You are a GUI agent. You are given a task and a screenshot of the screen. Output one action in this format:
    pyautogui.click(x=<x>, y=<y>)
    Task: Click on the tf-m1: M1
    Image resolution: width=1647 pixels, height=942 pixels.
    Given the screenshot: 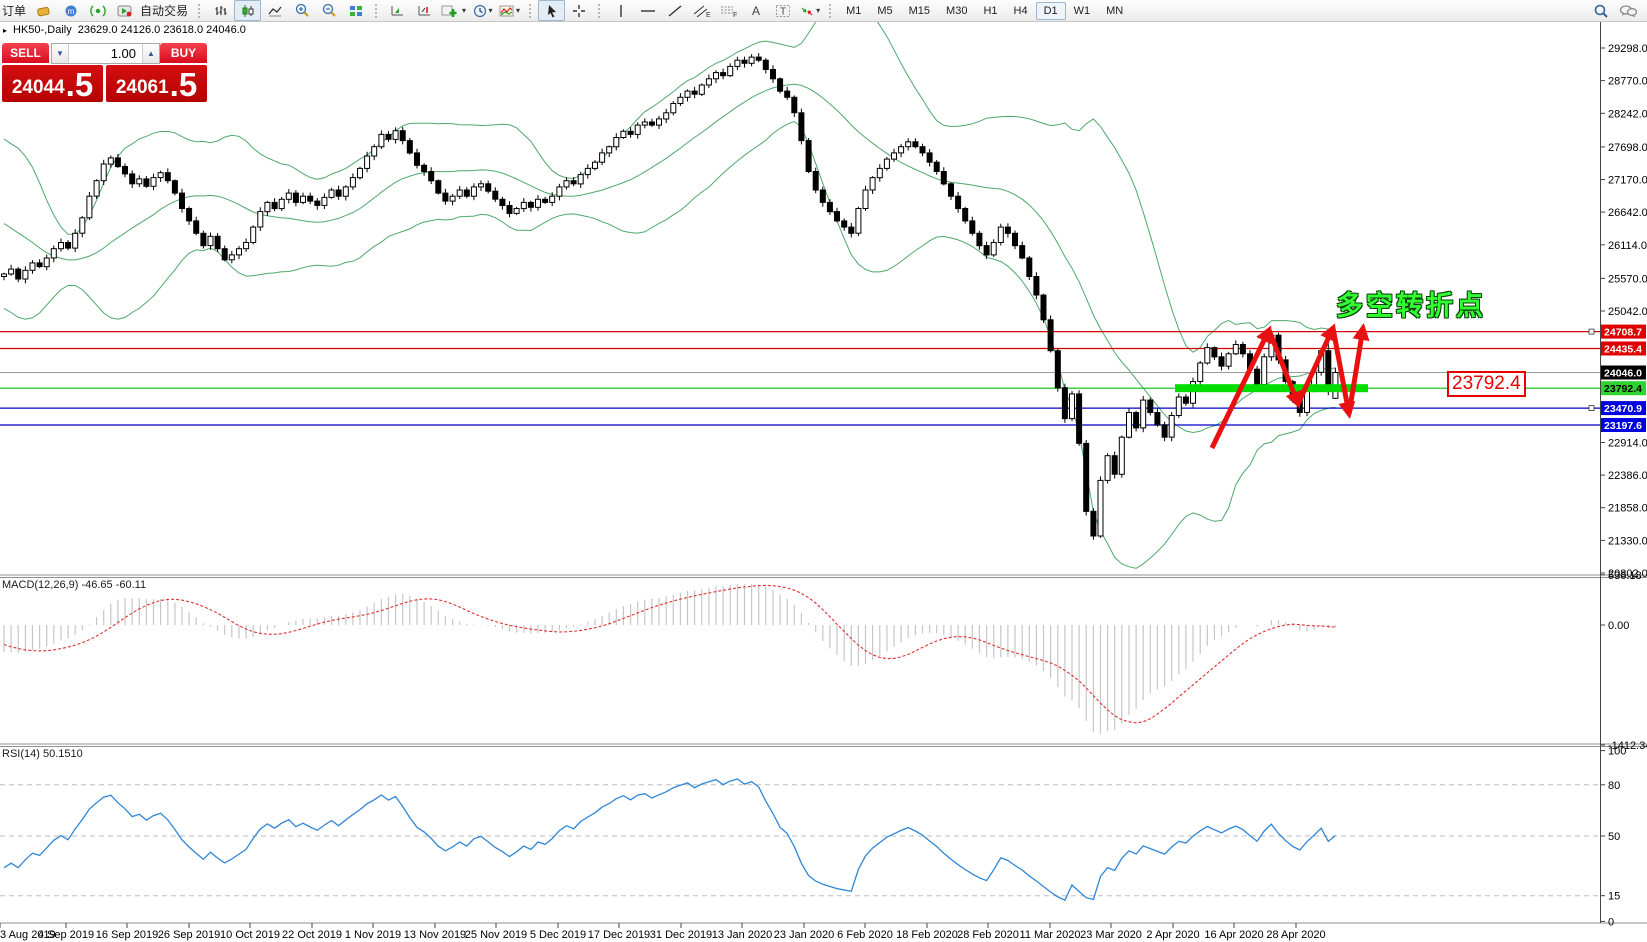 What is the action you would take?
    pyautogui.click(x=853, y=11)
    